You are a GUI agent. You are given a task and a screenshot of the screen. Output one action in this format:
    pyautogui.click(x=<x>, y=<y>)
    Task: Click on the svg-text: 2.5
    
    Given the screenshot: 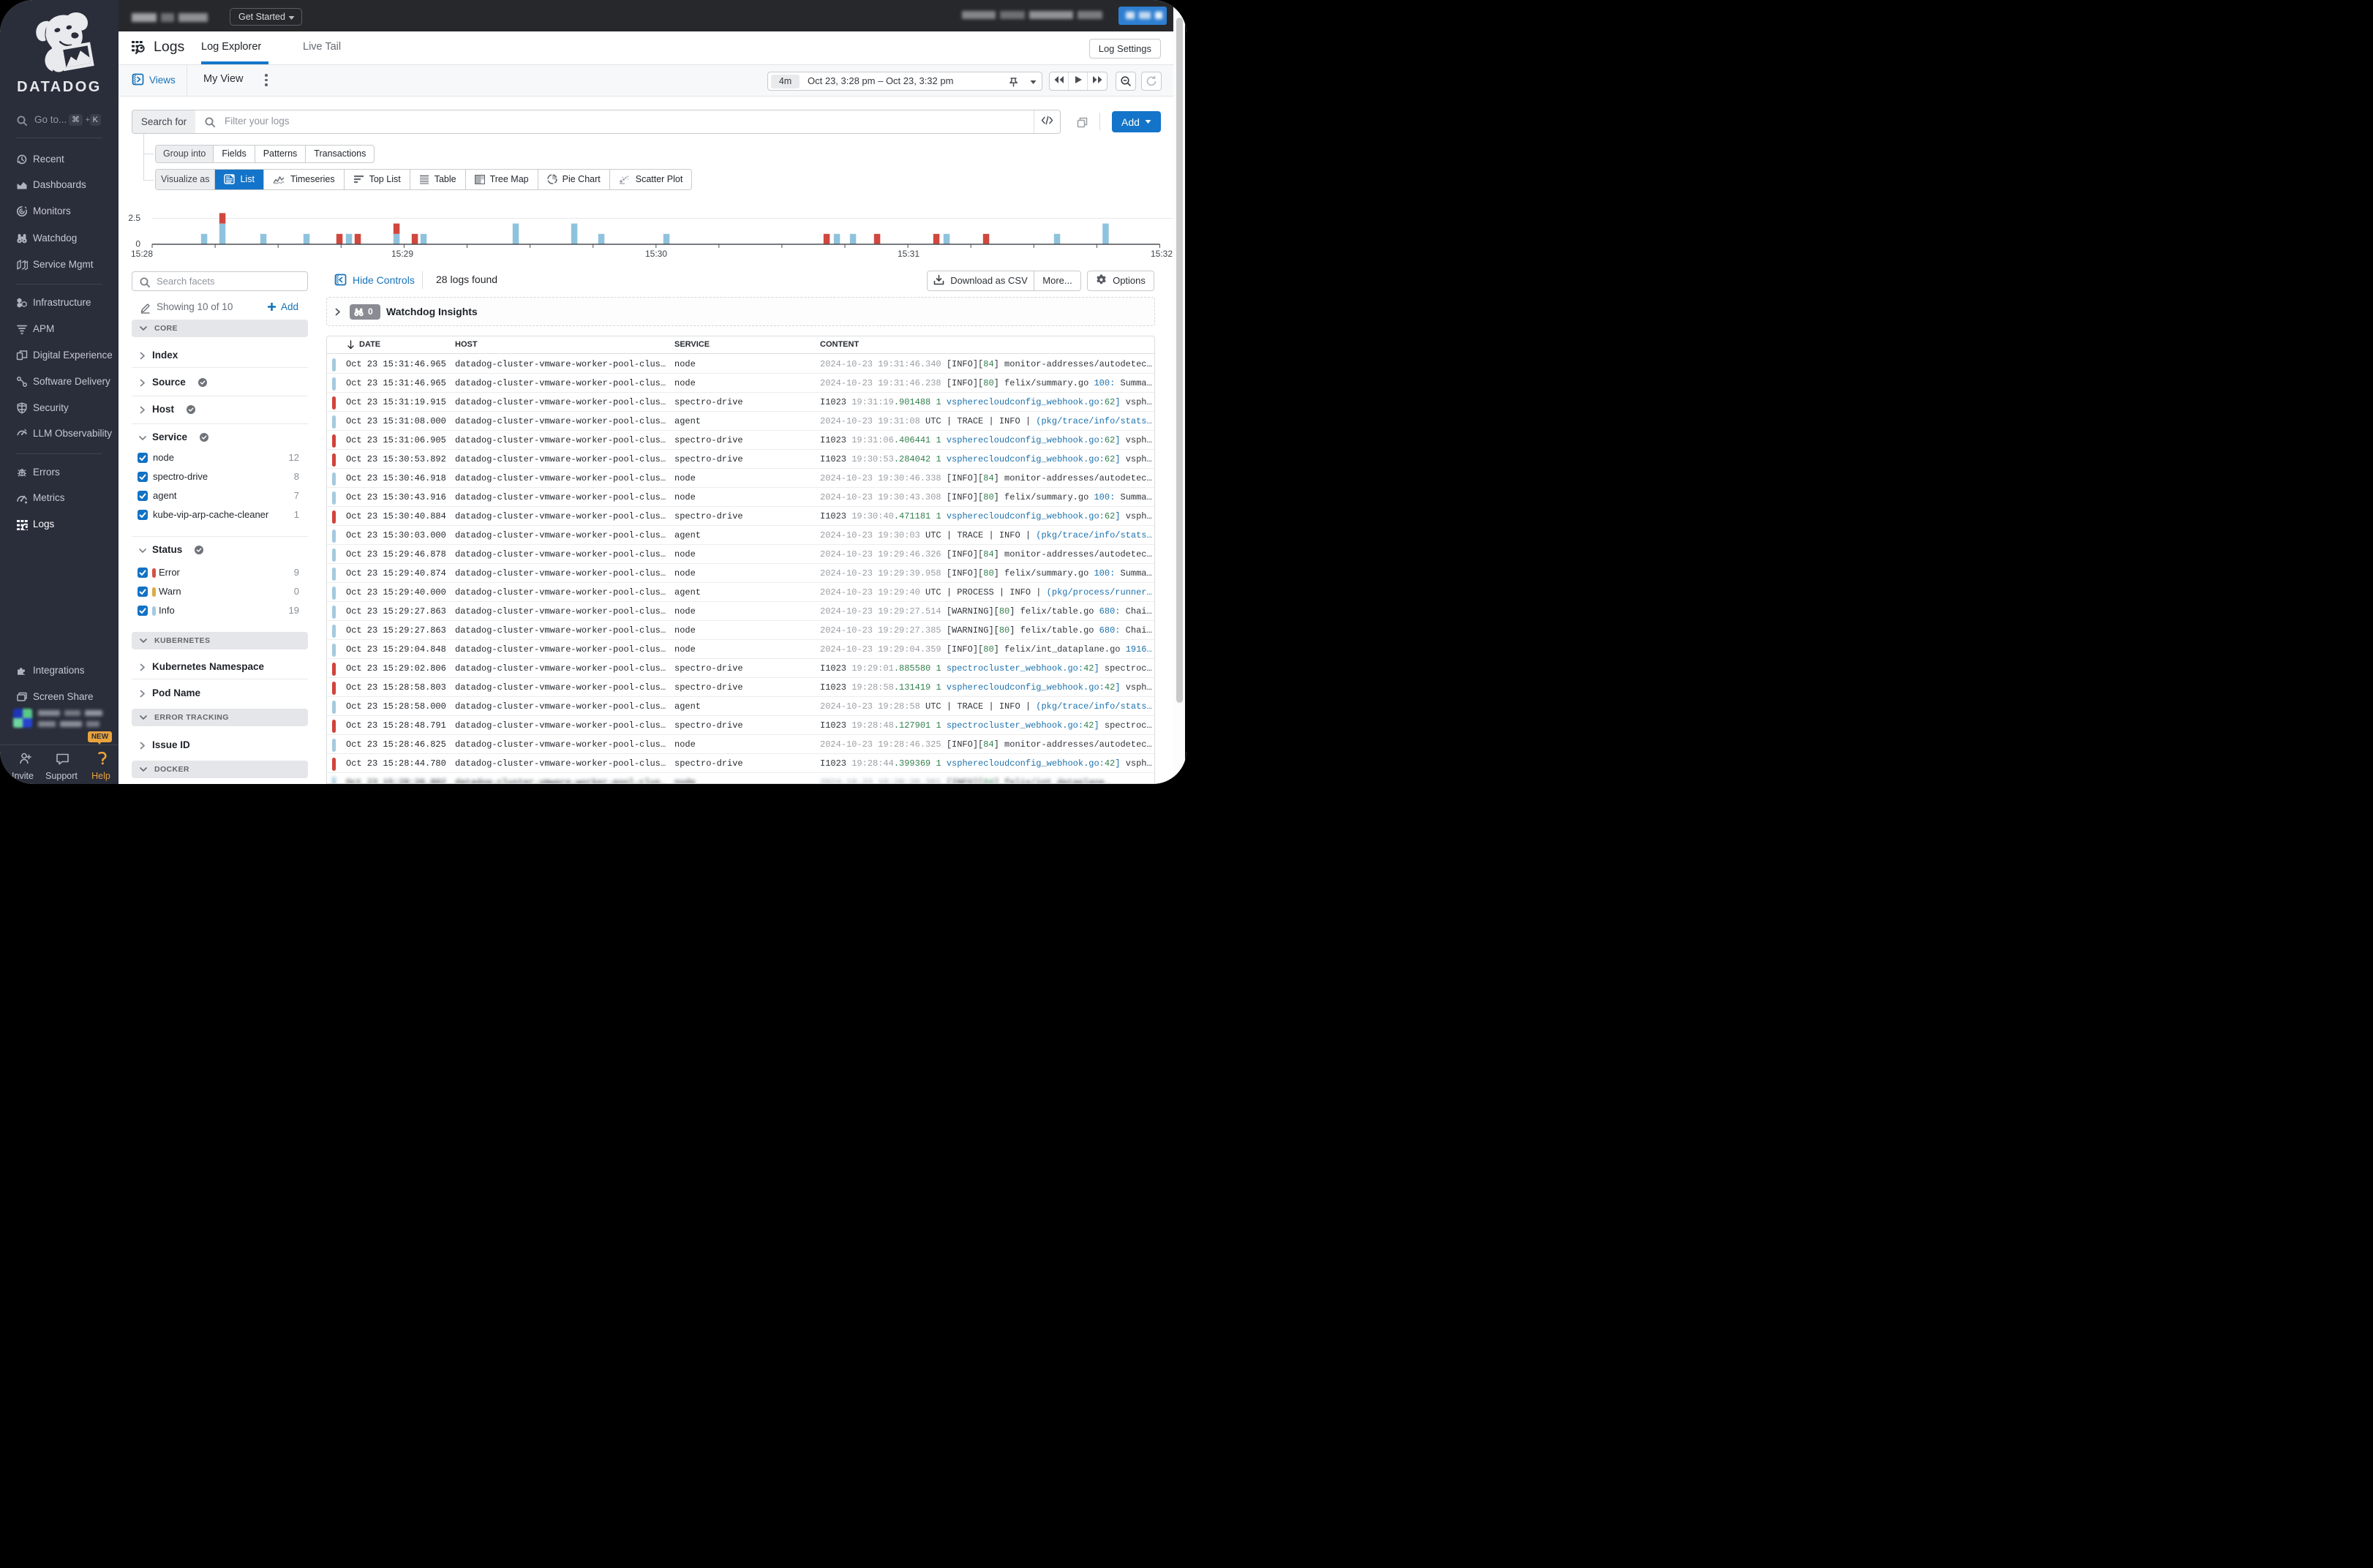 What is the action you would take?
    pyautogui.click(x=134, y=218)
    